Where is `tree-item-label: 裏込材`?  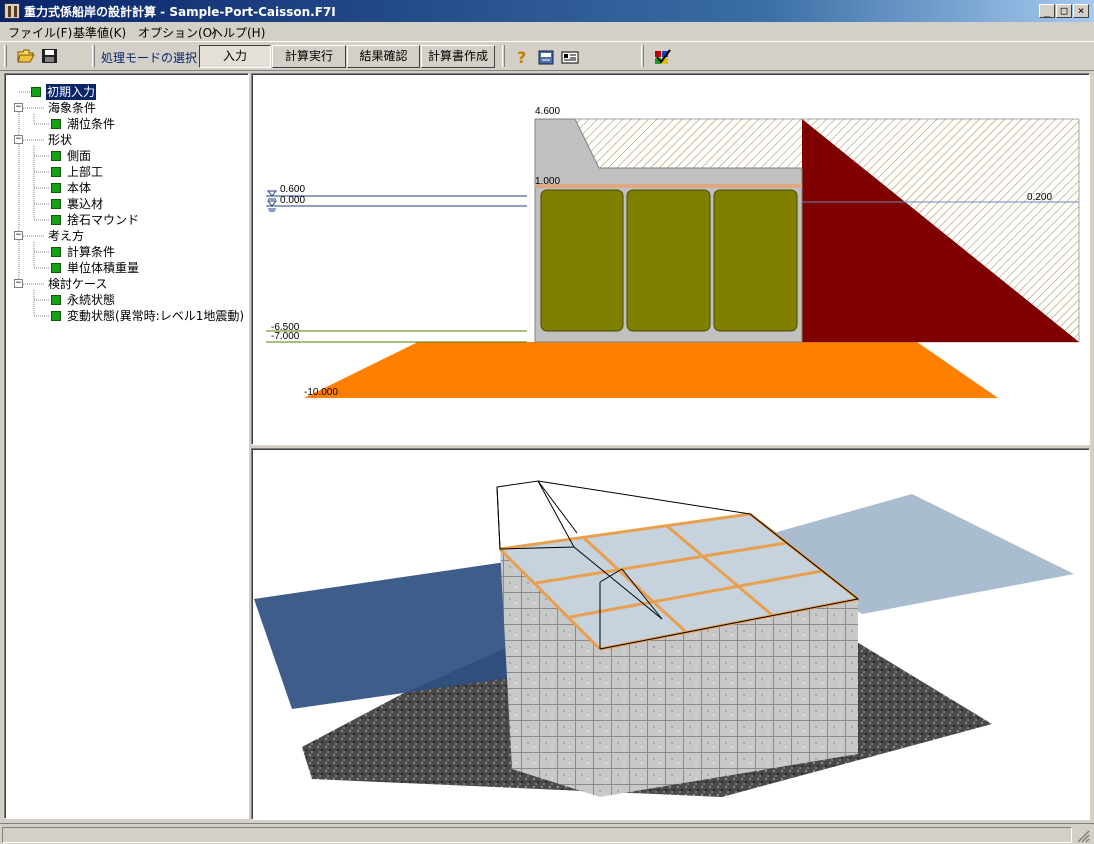
tree-item-label: 裏込材 is located at coordinates (85, 204).